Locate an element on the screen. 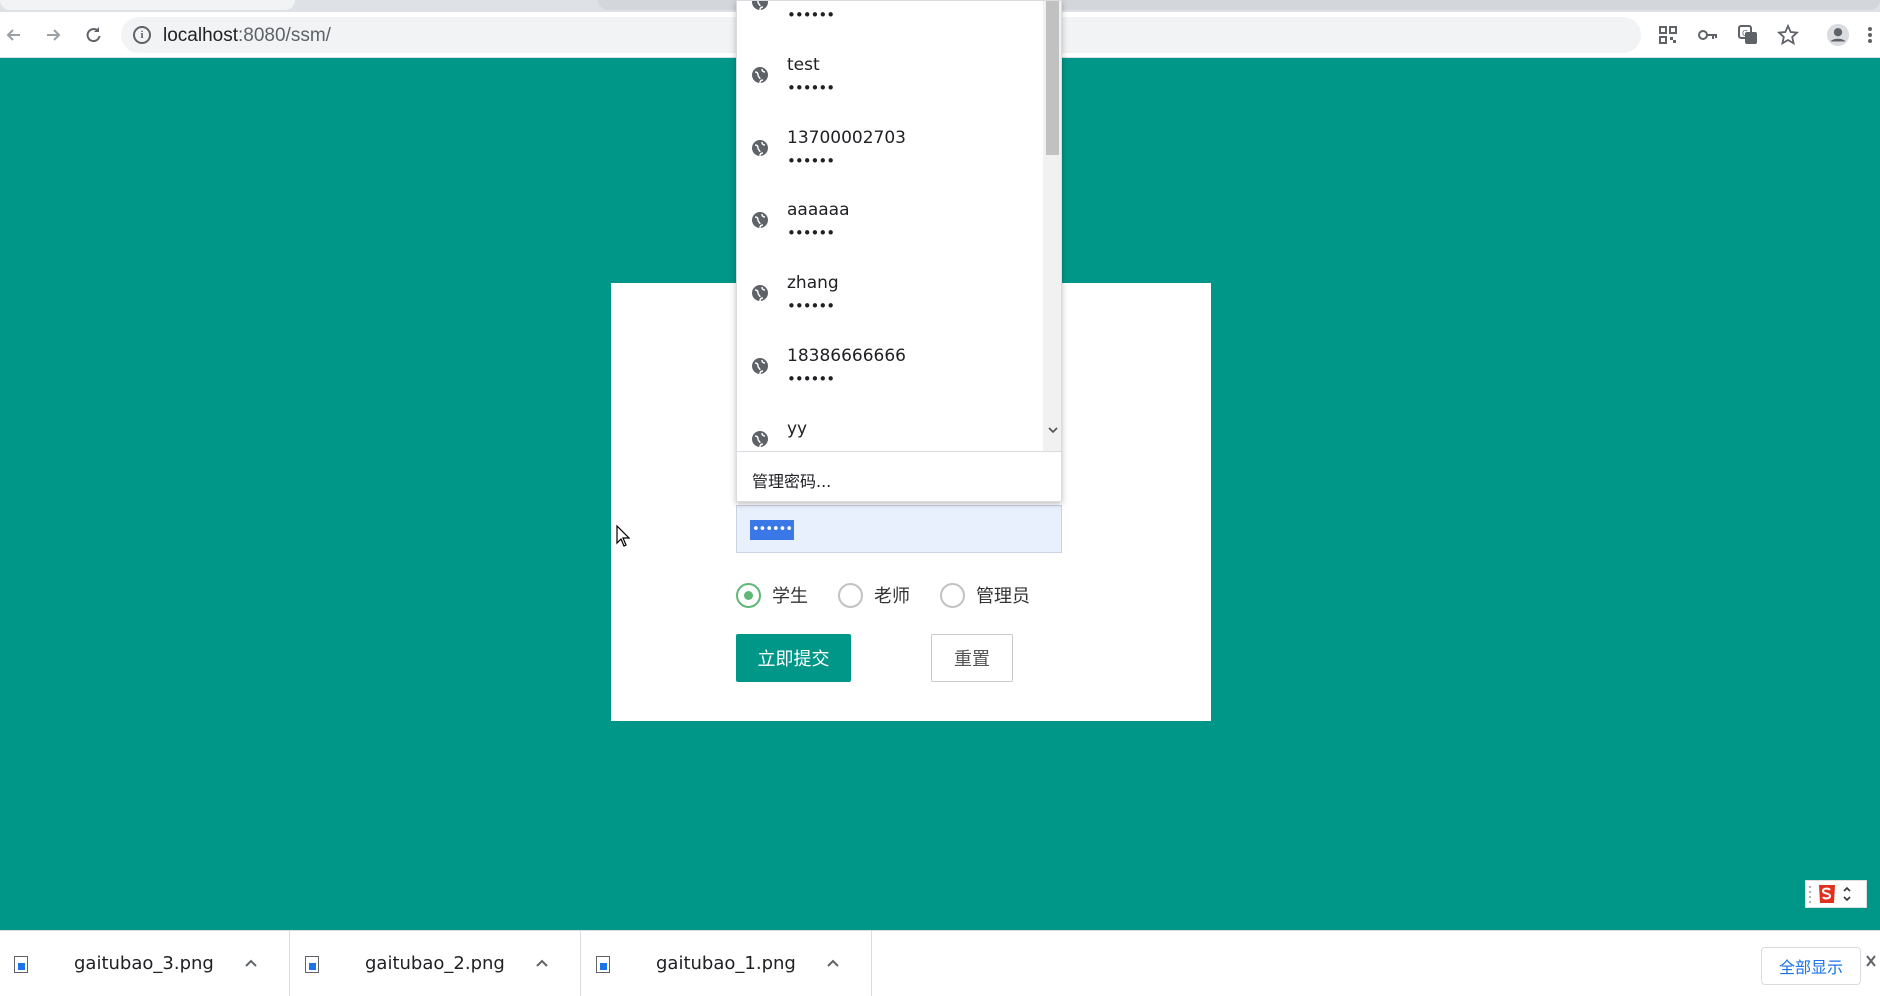  role-admin: 管理员 is located at coordinates (985, 595).